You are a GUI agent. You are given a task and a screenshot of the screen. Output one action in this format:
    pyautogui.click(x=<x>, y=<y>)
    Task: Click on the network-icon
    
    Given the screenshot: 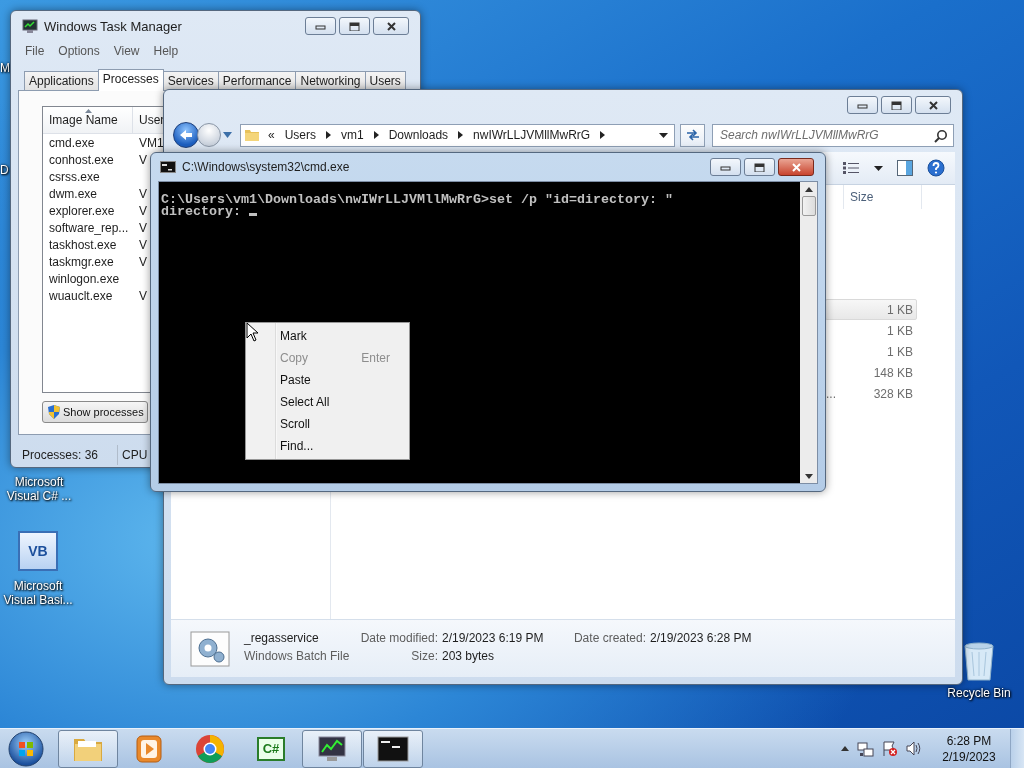 What is the action you would take?
    pyautogui.click(x=865, y=748)
    